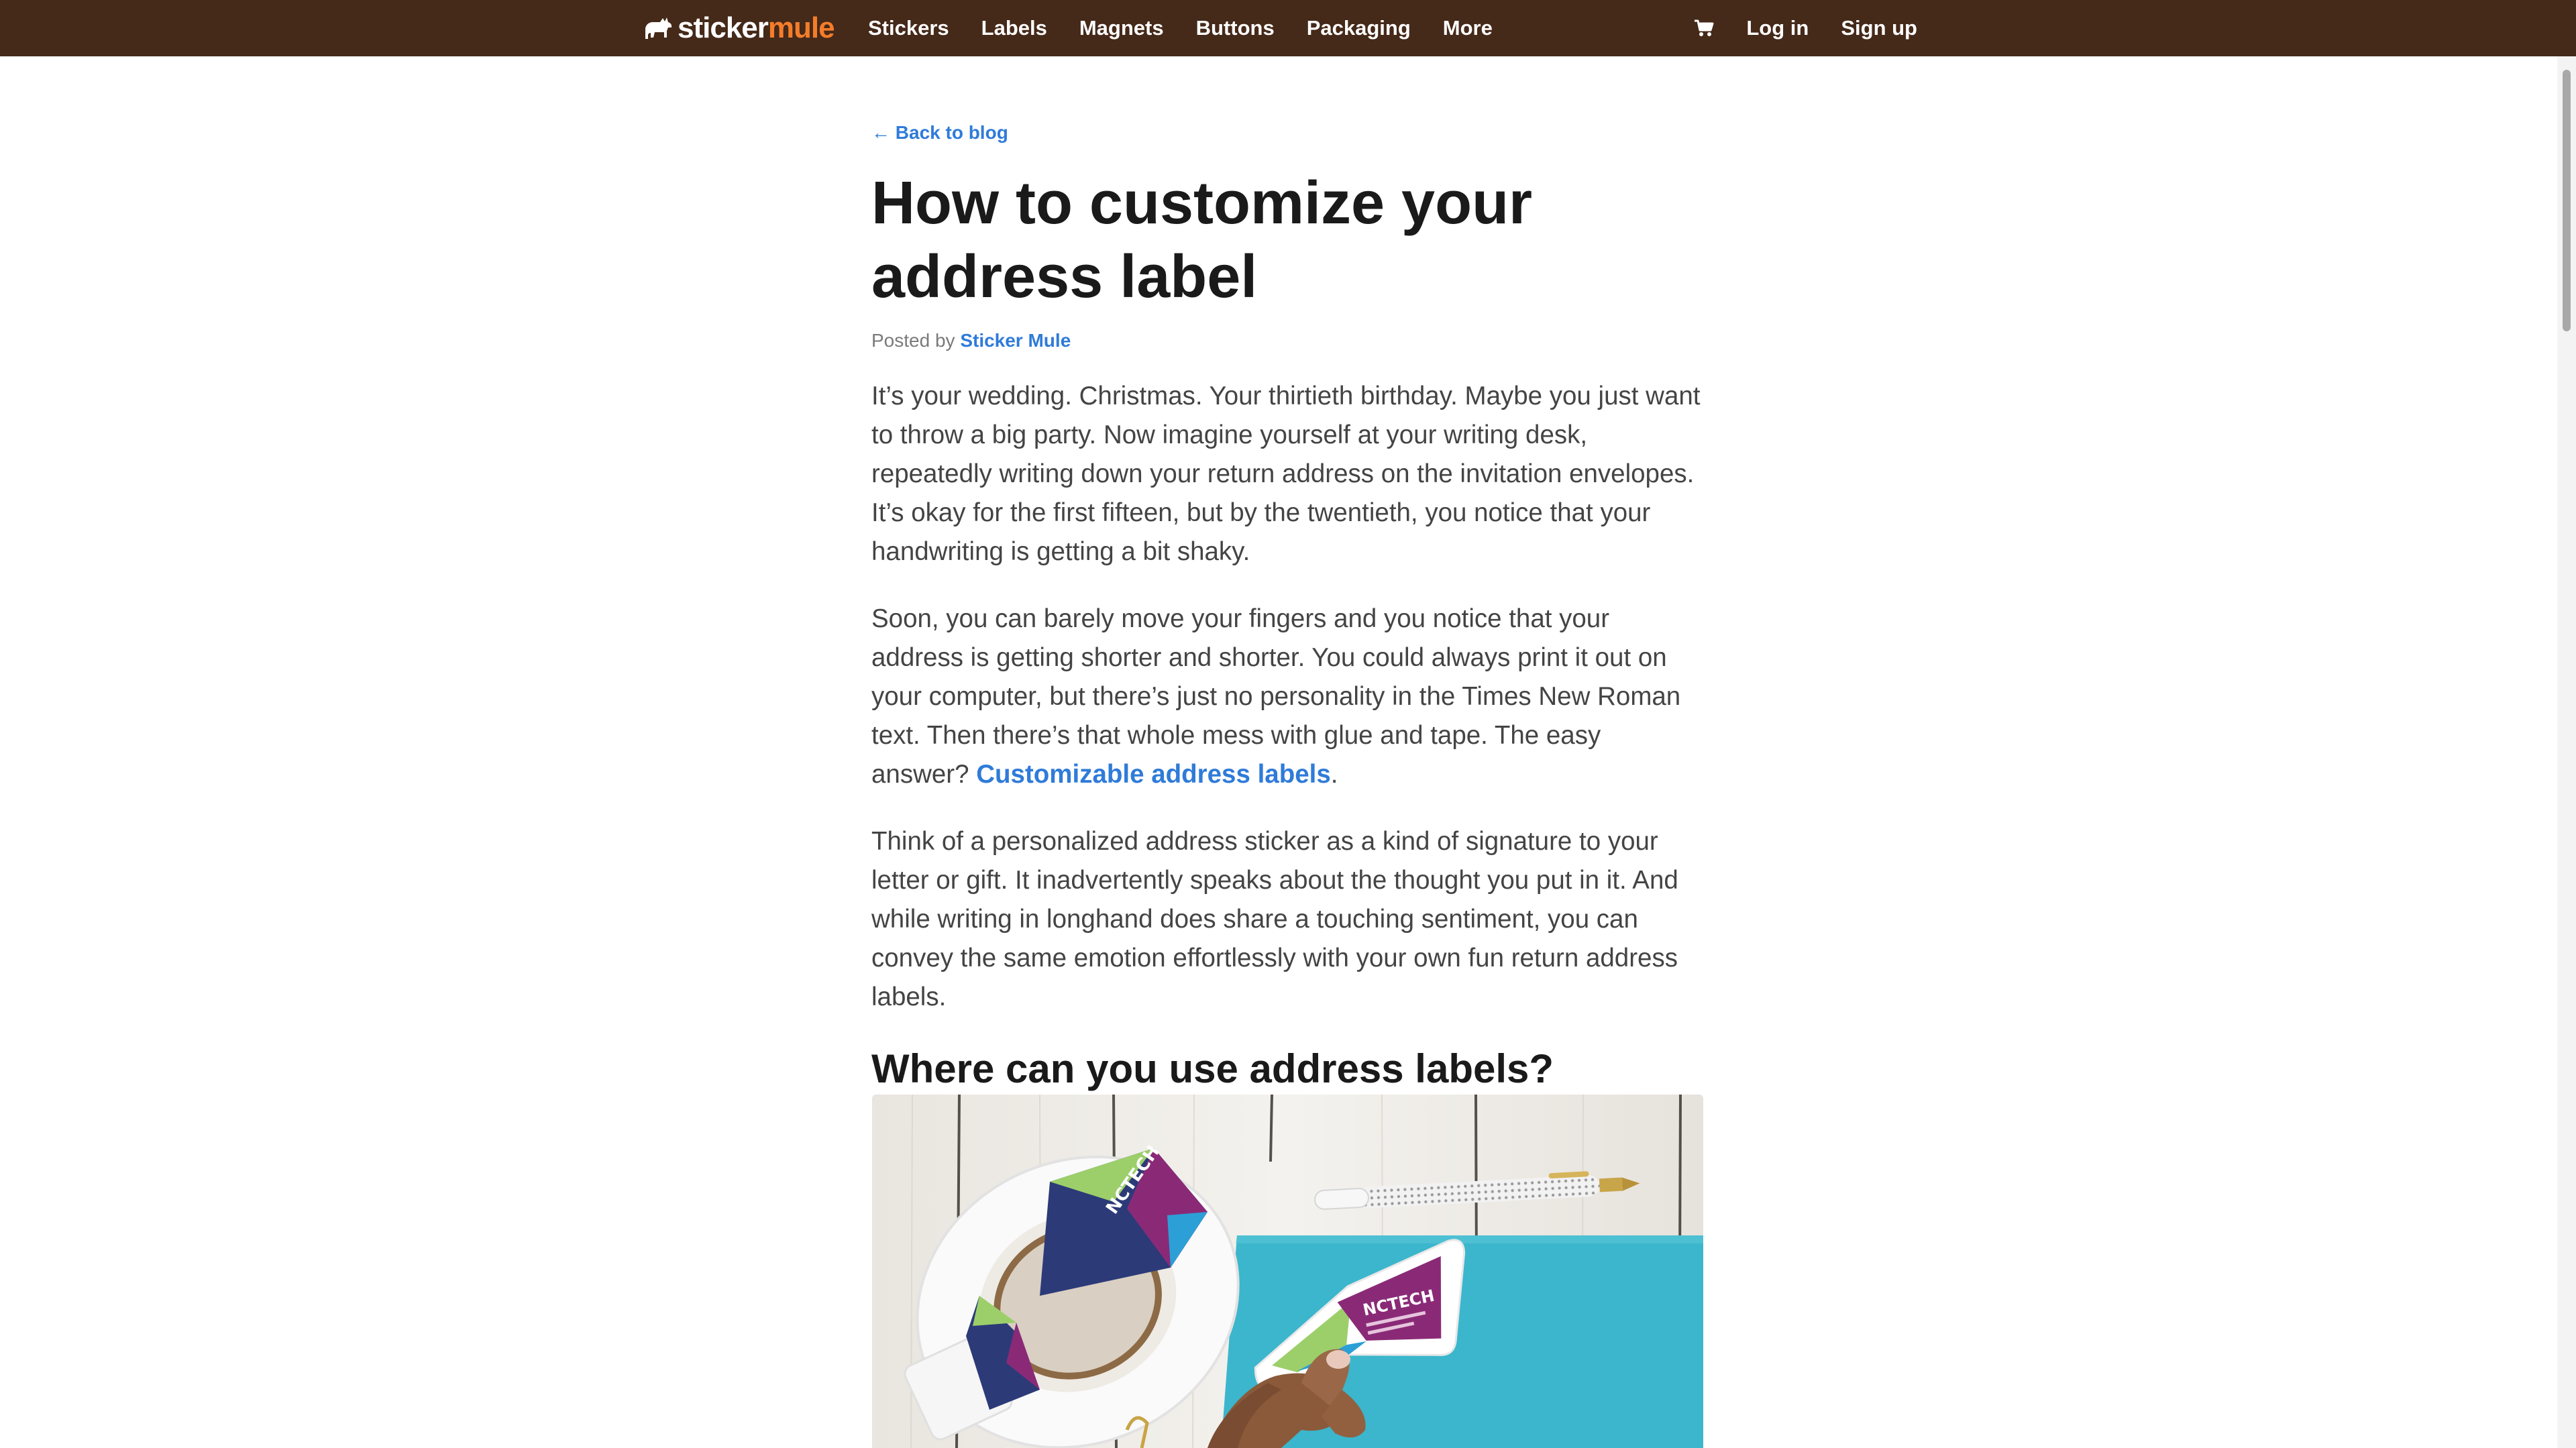  I want to click on account-nav: Log in Sign up, so click(1789, 28).